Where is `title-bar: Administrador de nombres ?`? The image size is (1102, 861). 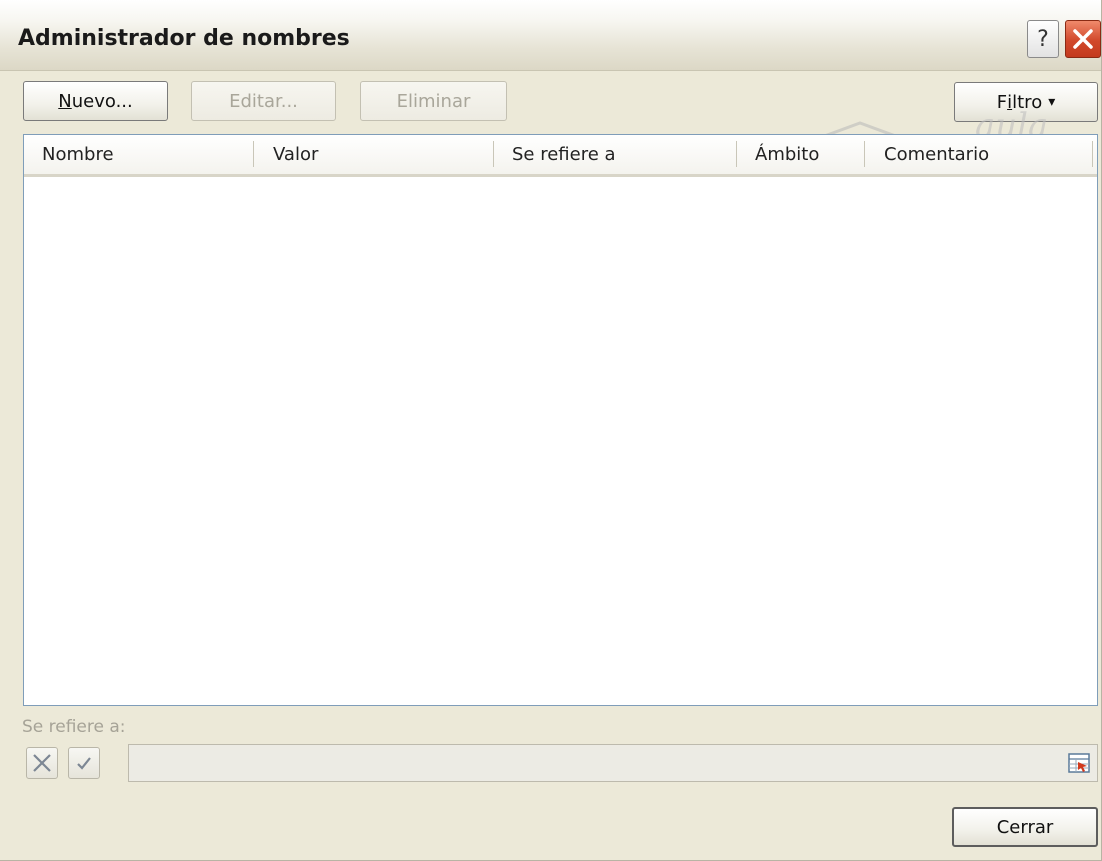
title-bar: Administrador de nombres ? is located at coordinates (550, 35).